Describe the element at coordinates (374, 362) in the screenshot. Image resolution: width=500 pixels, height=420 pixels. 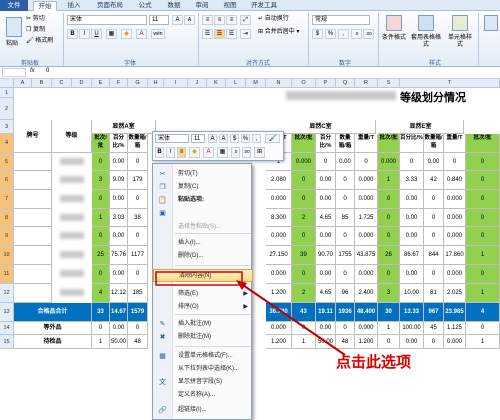
I see `callout-text: 点击此选项` at that location.